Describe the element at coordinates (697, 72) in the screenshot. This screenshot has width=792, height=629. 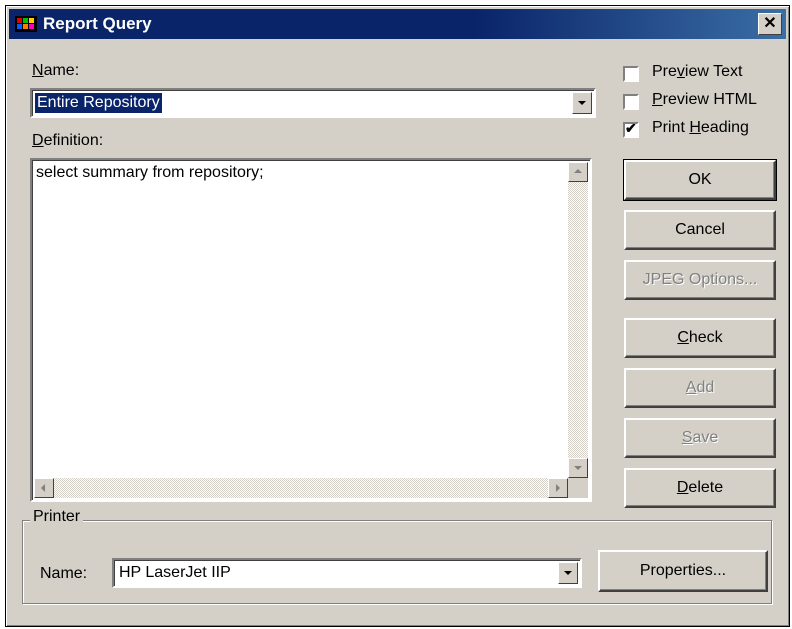
I see `preview-text-label: Preview Text` at that location.